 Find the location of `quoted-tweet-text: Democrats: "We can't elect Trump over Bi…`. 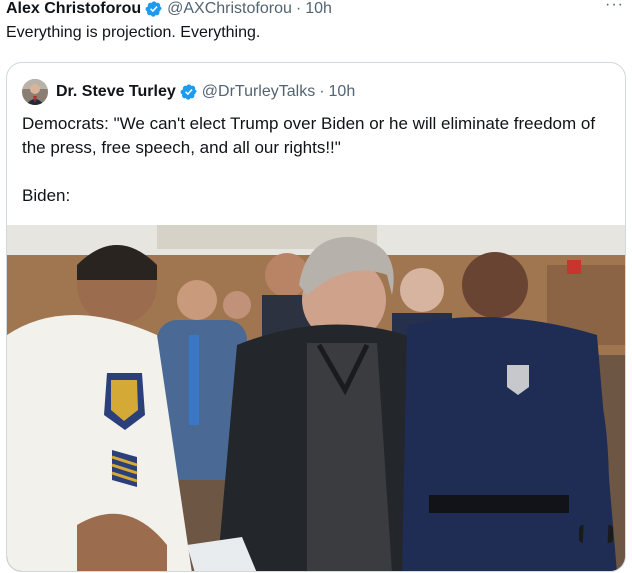

quoted-tweet-text: Democrats: "We can't elect Trump over Bi… is located at coordinates (309, 159).